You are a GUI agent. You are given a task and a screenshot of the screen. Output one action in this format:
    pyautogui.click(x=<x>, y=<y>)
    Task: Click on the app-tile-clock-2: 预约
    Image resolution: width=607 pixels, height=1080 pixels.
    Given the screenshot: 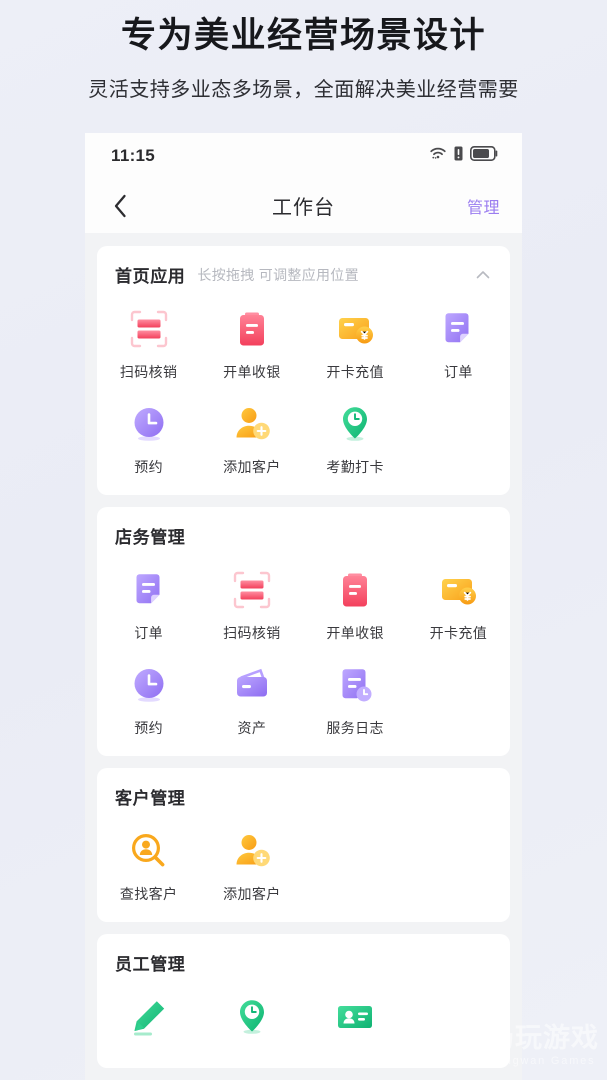 What is the action you would take?
    pyautogui.click(x=148, y=699)
    